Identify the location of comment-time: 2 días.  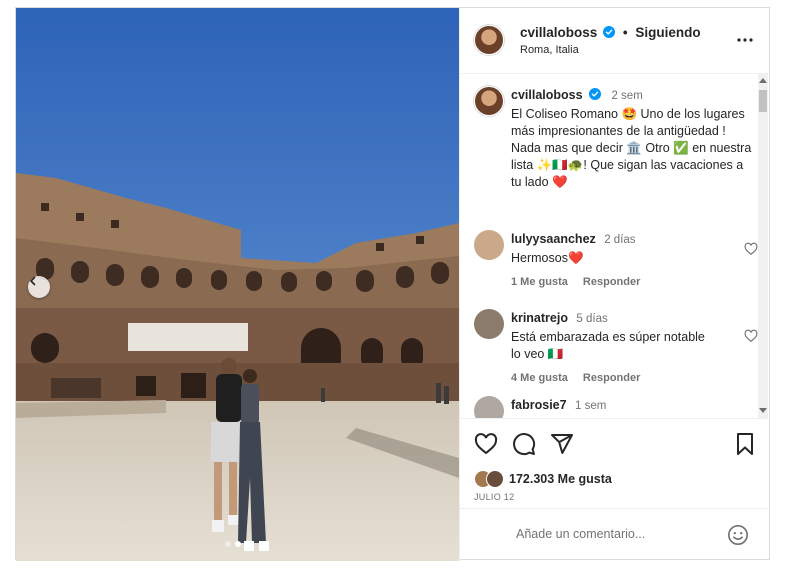
(620, 240).